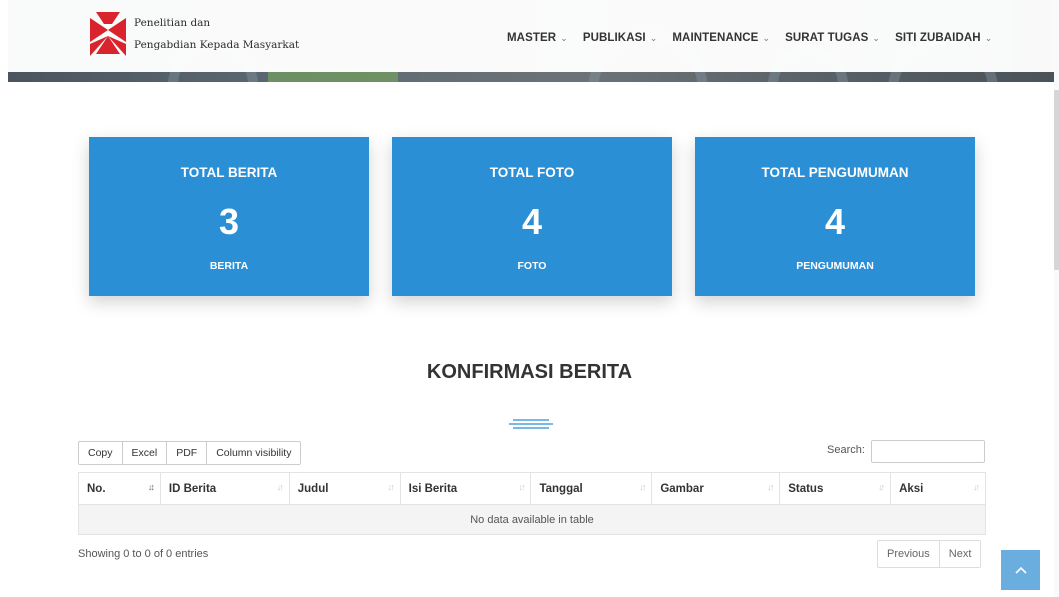 Image resolution: width=1059 pixels, height=597 pixels. What do you see at coordinates (119, 488) in the screenshot?
I see `column-header-no: No. ↓↕` at bounding box center [119, 488].